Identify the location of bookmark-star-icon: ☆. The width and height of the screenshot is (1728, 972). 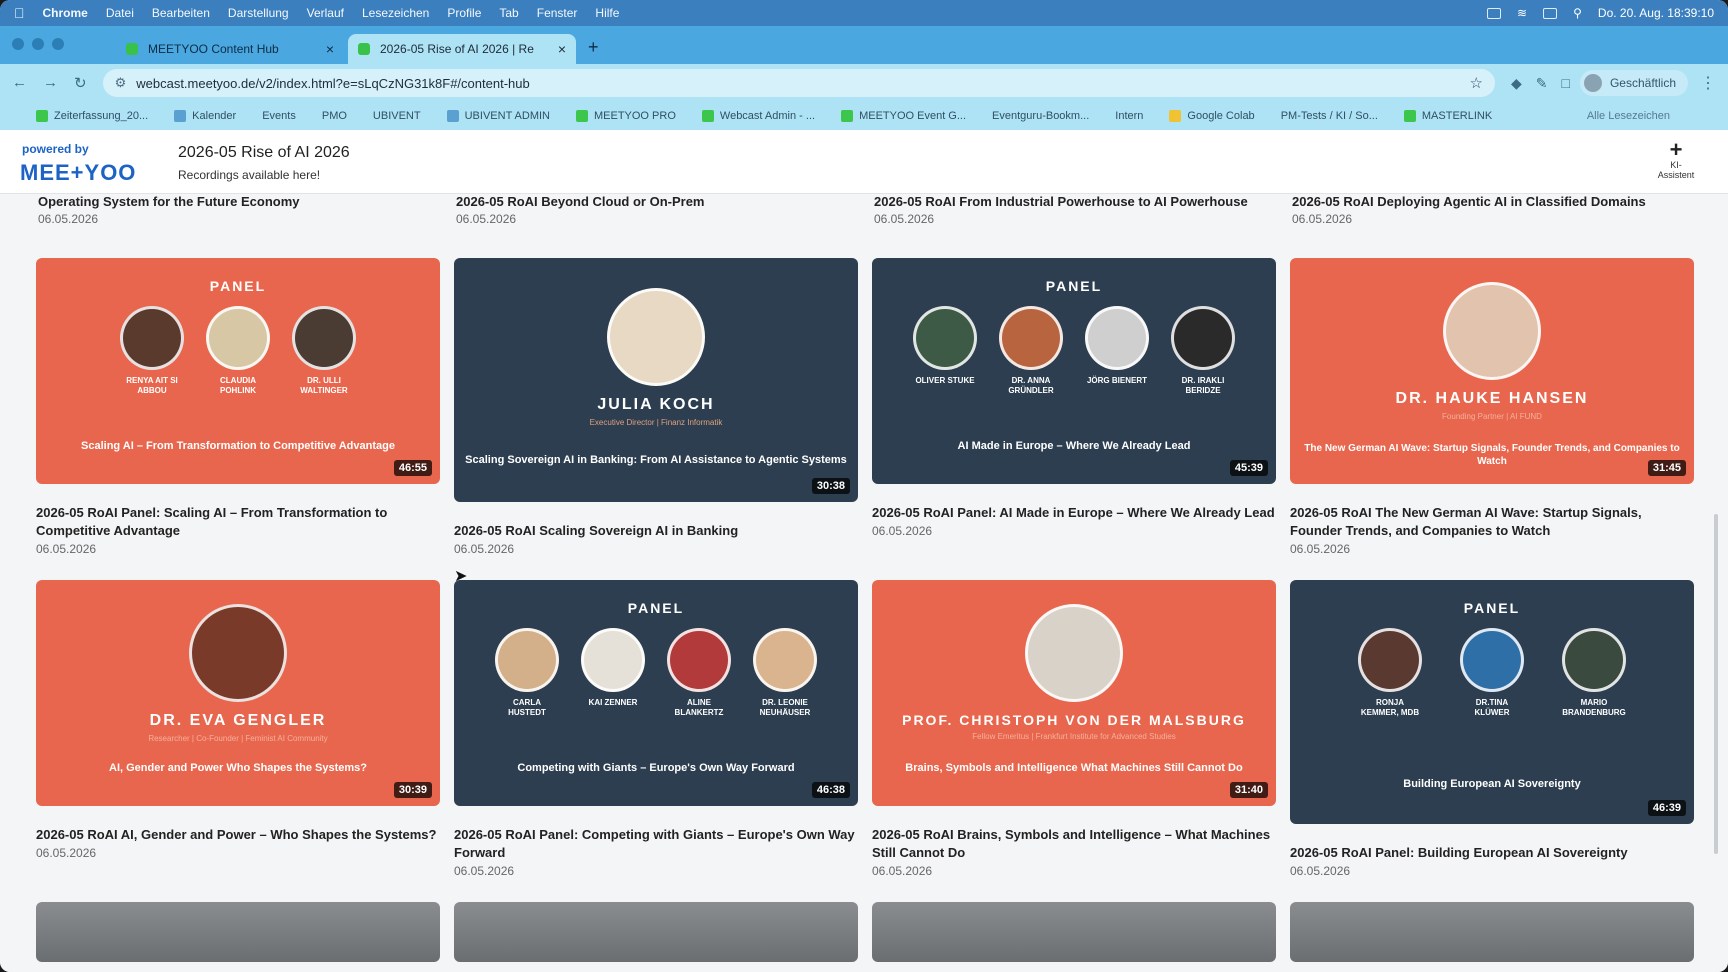
(1476, 83).